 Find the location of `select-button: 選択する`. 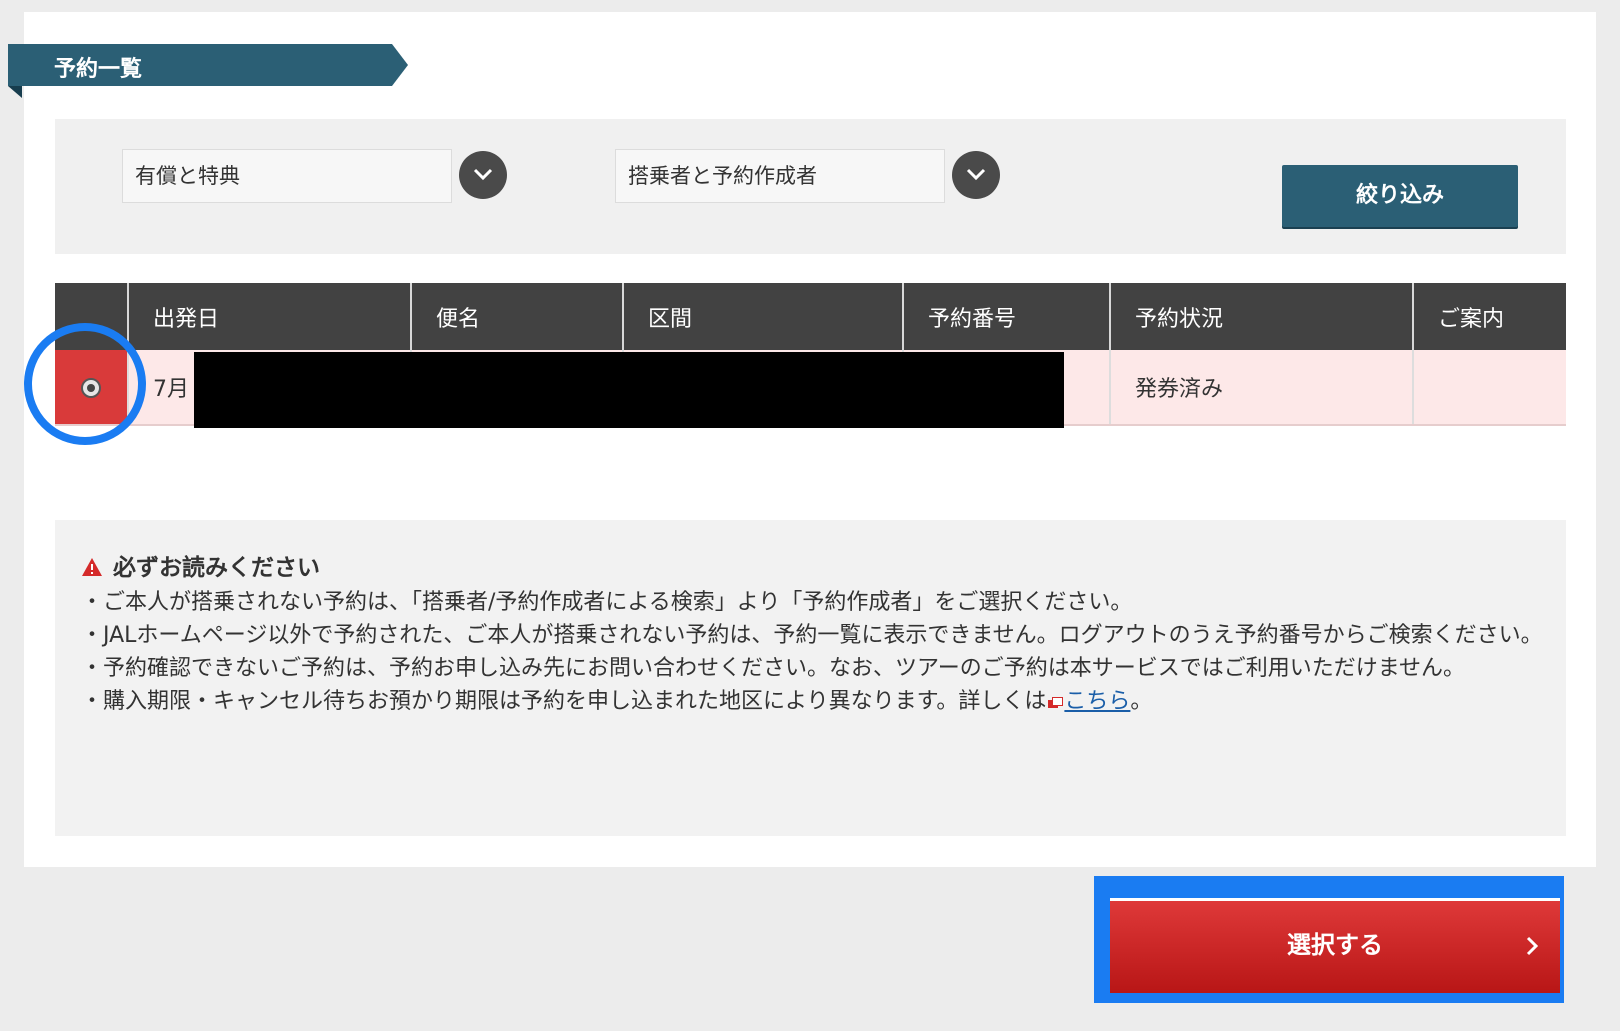

select-button: 選択する is located at coordinates (1335, 945).